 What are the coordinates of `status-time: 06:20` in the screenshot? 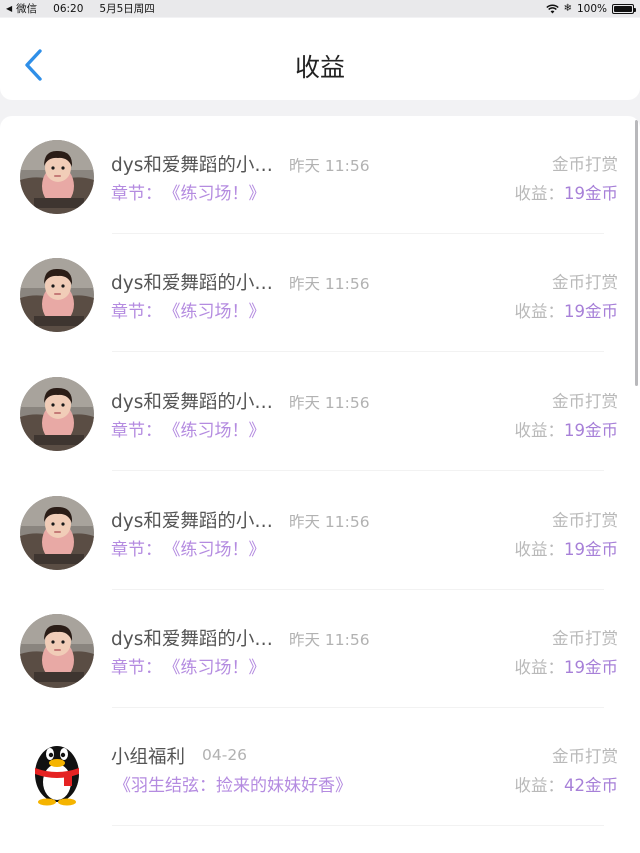 It's located at (68, 8).